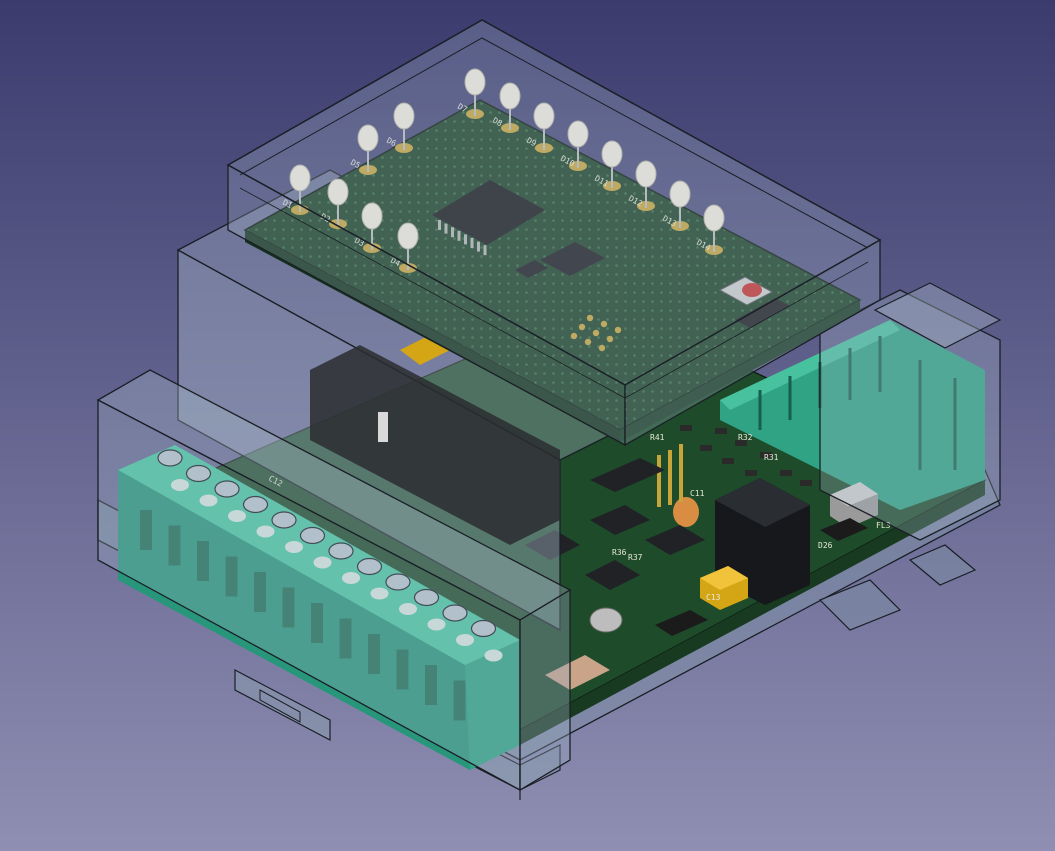 The height and width of the screenshot is (851, 1055). Describe the element at coordinates (619, 552) in the screenshot. I see `silk-r36: R36` at that location.